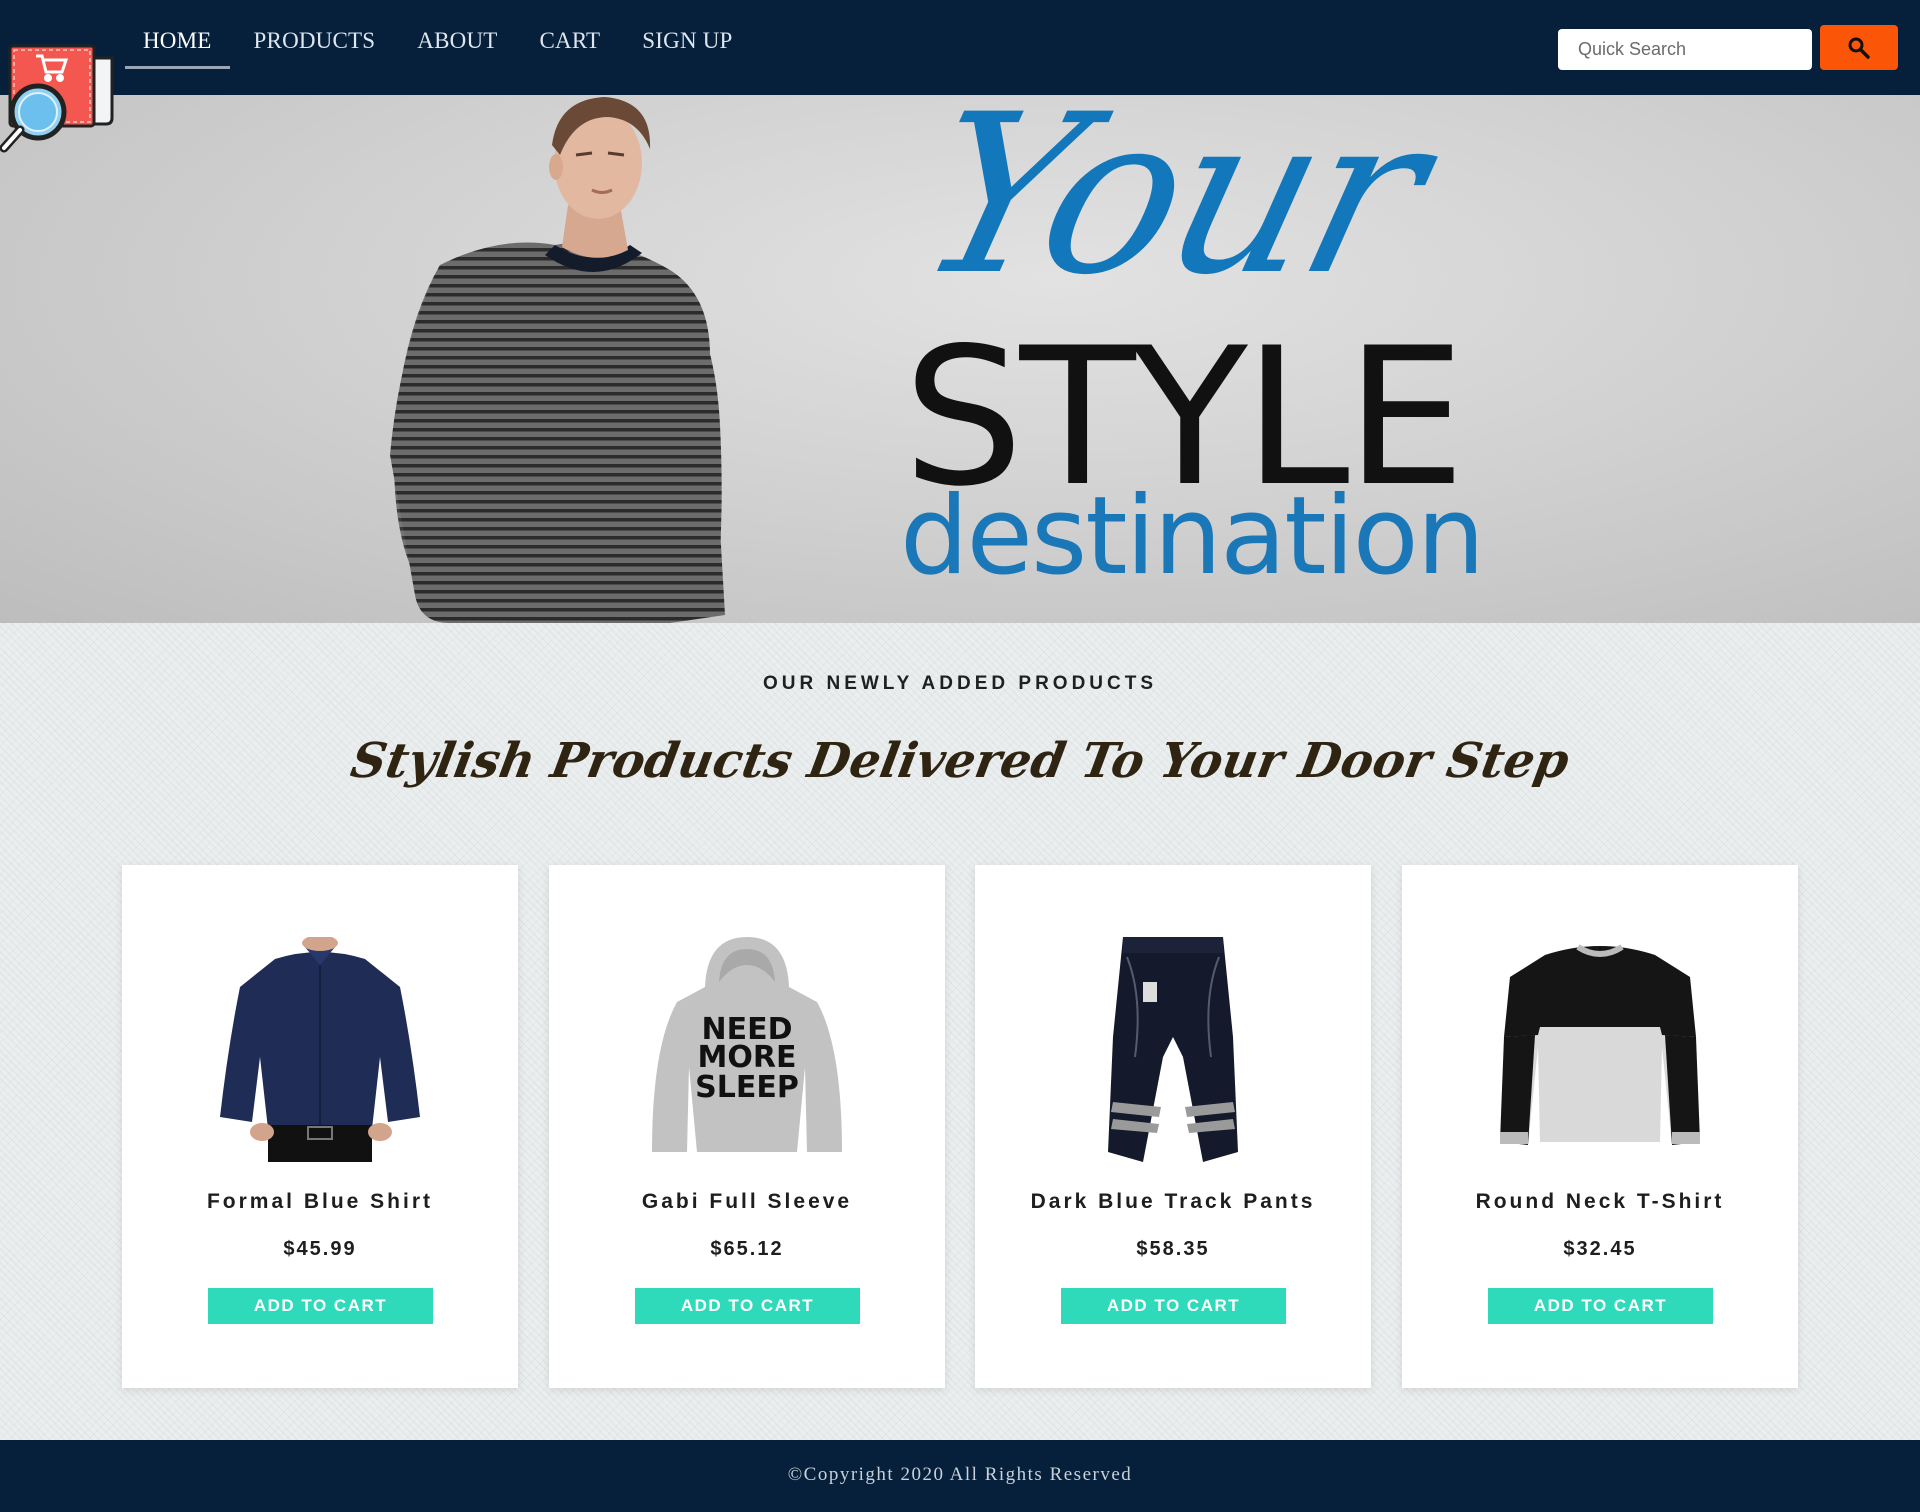  What do you see at coordinates (1171, 209) in the screenshot?
I see `hero-title-your: Your` at bounding box center [1171, 209].